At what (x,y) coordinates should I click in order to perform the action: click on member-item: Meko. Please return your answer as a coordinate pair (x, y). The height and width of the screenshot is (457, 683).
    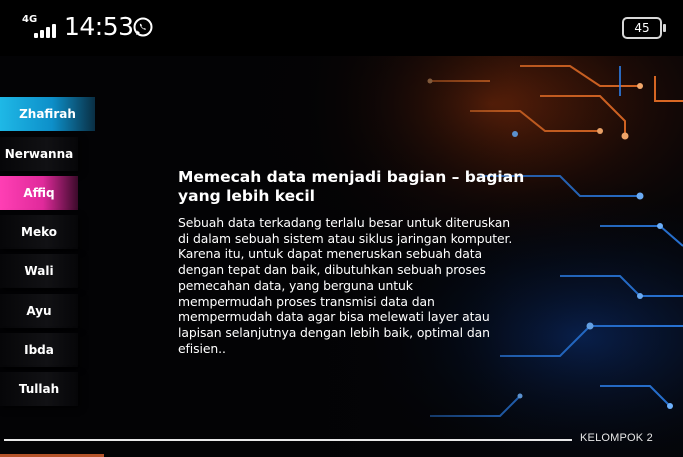
    Looking at the image, I should click on (39, 232).